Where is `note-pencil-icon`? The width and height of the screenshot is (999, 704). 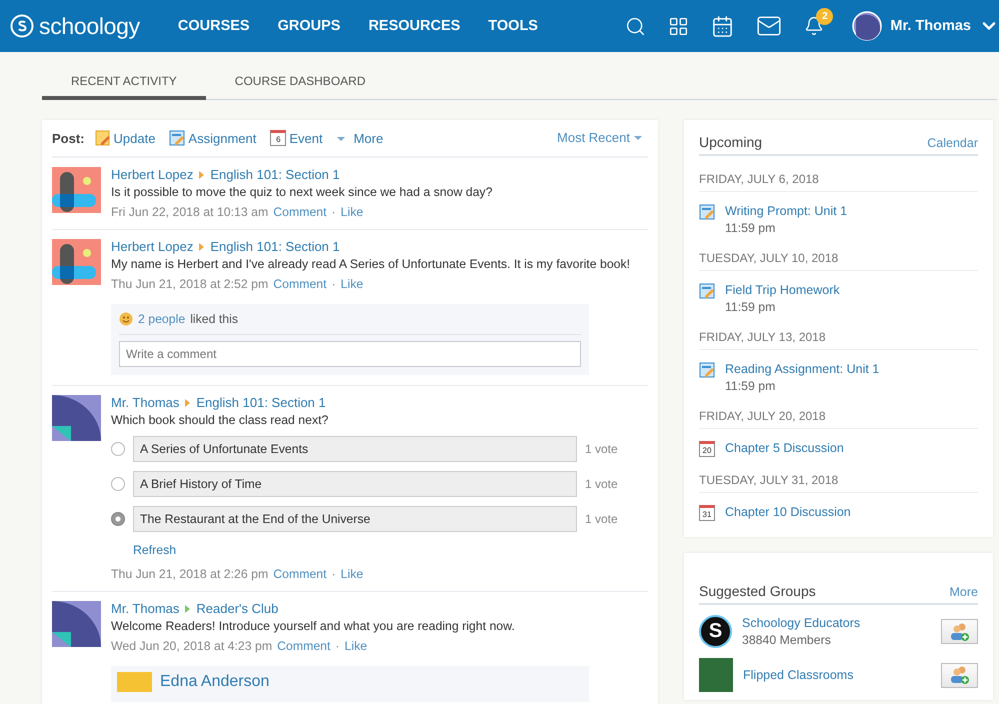 note-pencil-icon is located at coordinates (102, 138).